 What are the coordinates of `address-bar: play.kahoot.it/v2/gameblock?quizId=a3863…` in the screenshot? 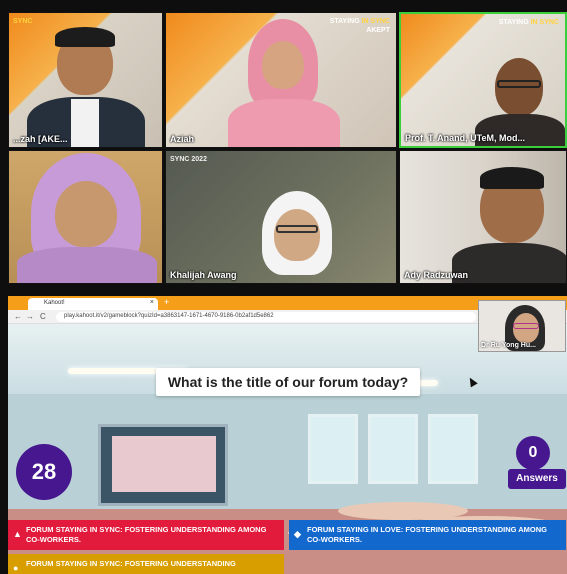 It's located at (266, 317).